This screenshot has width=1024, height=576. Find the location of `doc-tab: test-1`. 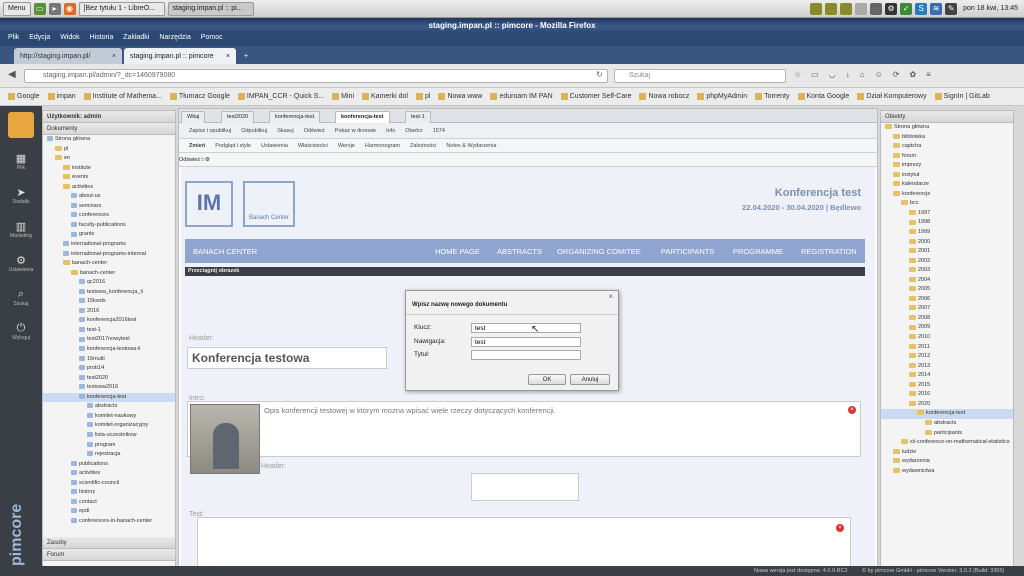

doc-tab: test-1 is located at coordinates (418, 117).